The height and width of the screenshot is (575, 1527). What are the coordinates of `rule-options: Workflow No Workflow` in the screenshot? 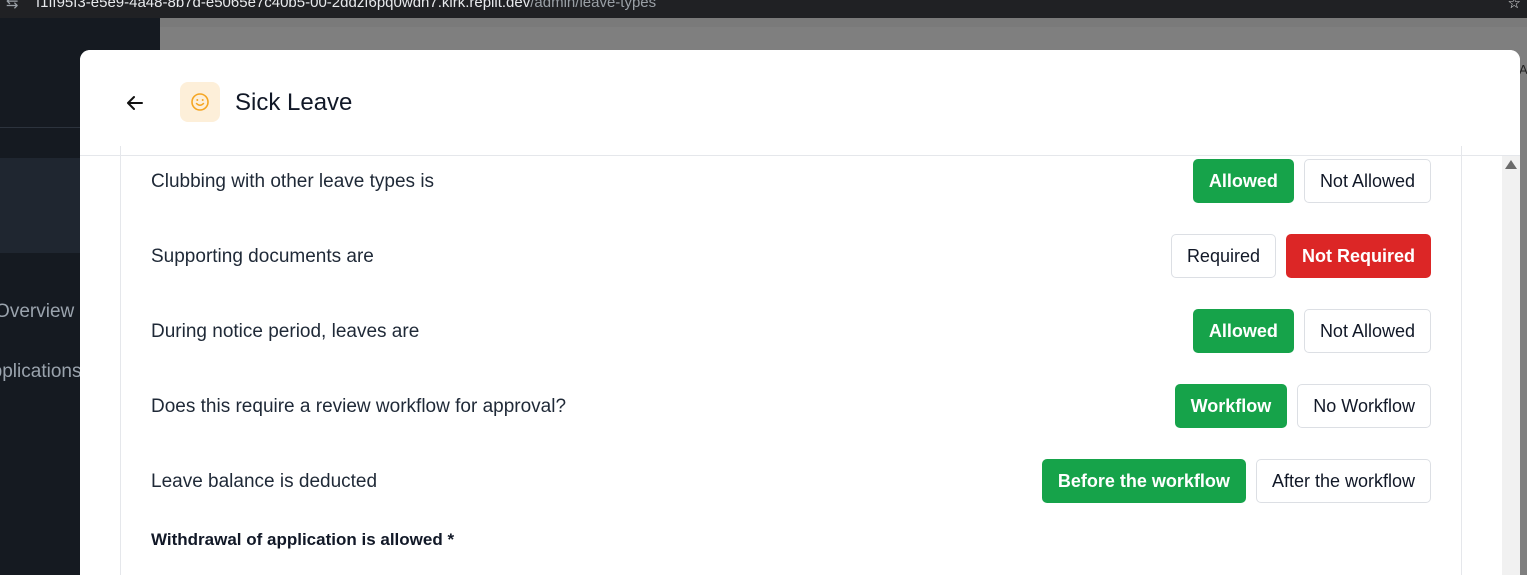 It's located at (1302, 407).